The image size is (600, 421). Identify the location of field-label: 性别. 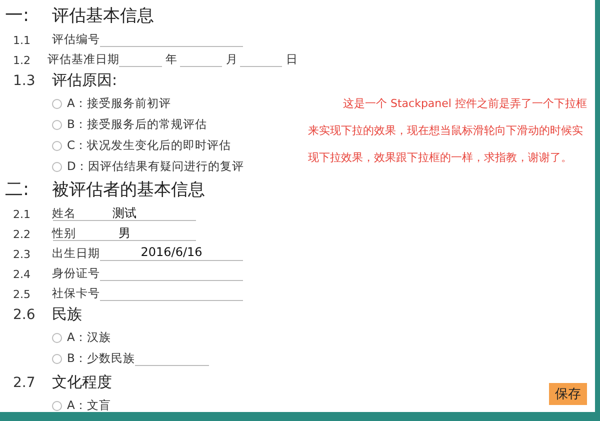
(64, 233).